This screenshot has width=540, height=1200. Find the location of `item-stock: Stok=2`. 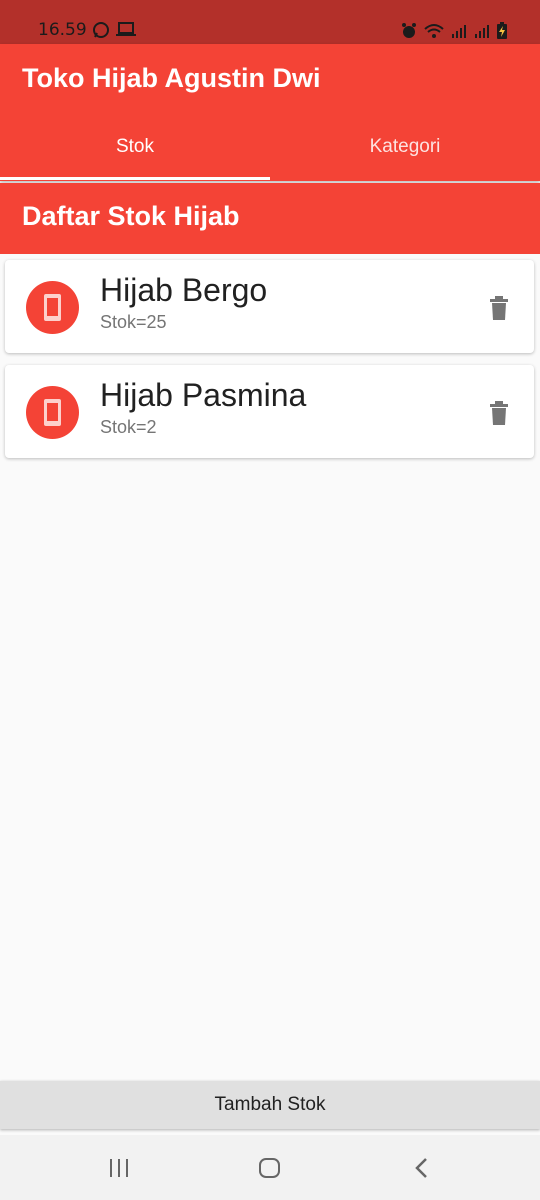

item-stock: Stok=2 is located at coordinates (128, 427).